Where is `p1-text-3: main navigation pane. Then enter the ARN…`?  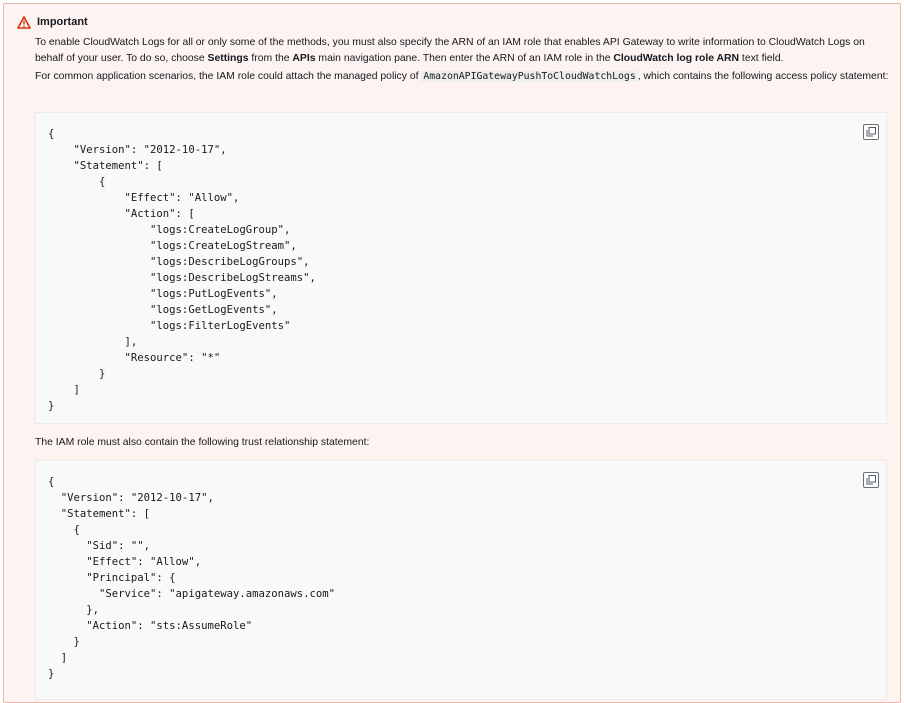 p1-text-3: main navigation pane. Then enter the ARN… is located at coordinates (464, 58).